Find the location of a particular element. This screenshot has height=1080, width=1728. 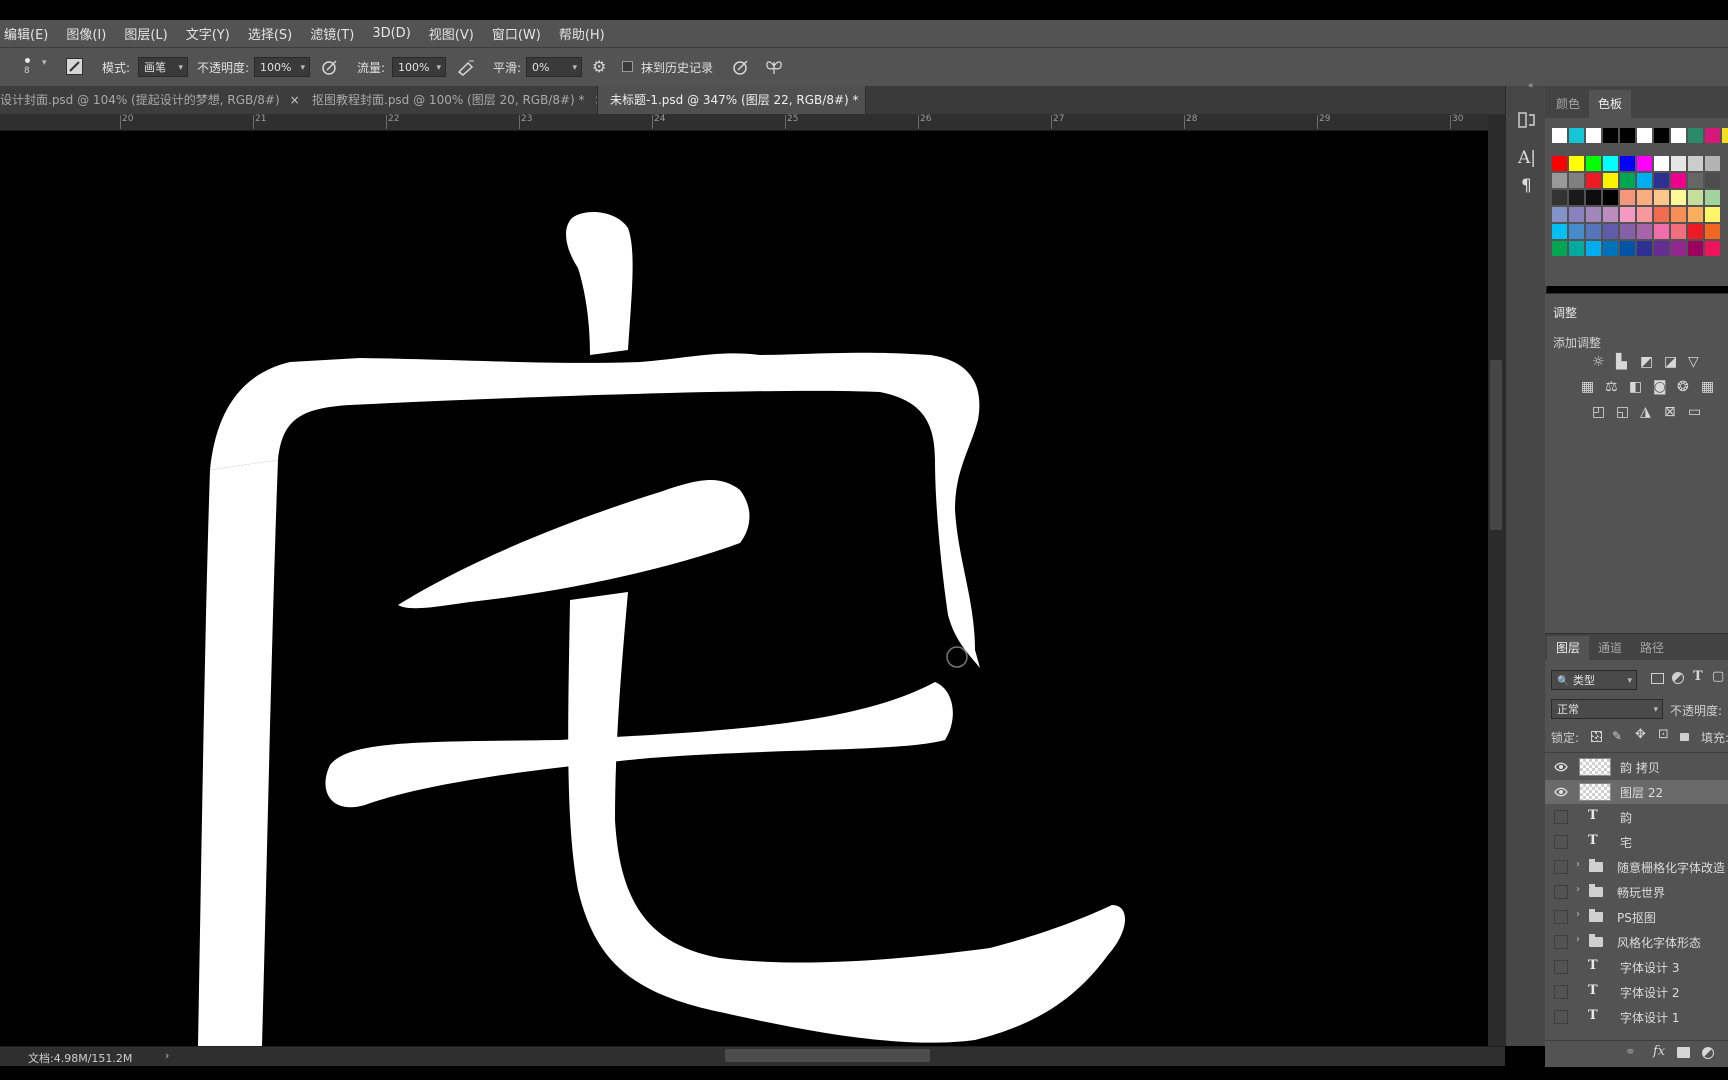

invert-icon: ◰ is located at coordinates (1598, 412).